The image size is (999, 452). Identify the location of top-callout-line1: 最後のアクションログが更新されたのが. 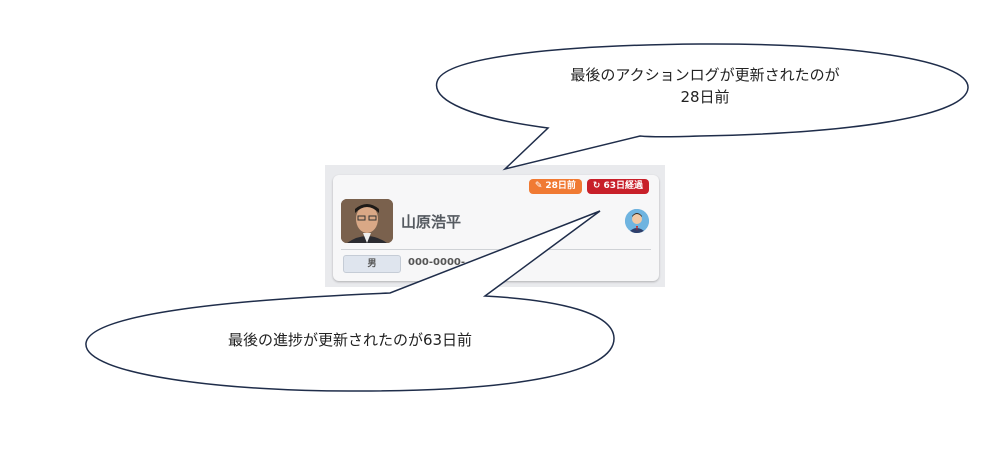
(705, 75).